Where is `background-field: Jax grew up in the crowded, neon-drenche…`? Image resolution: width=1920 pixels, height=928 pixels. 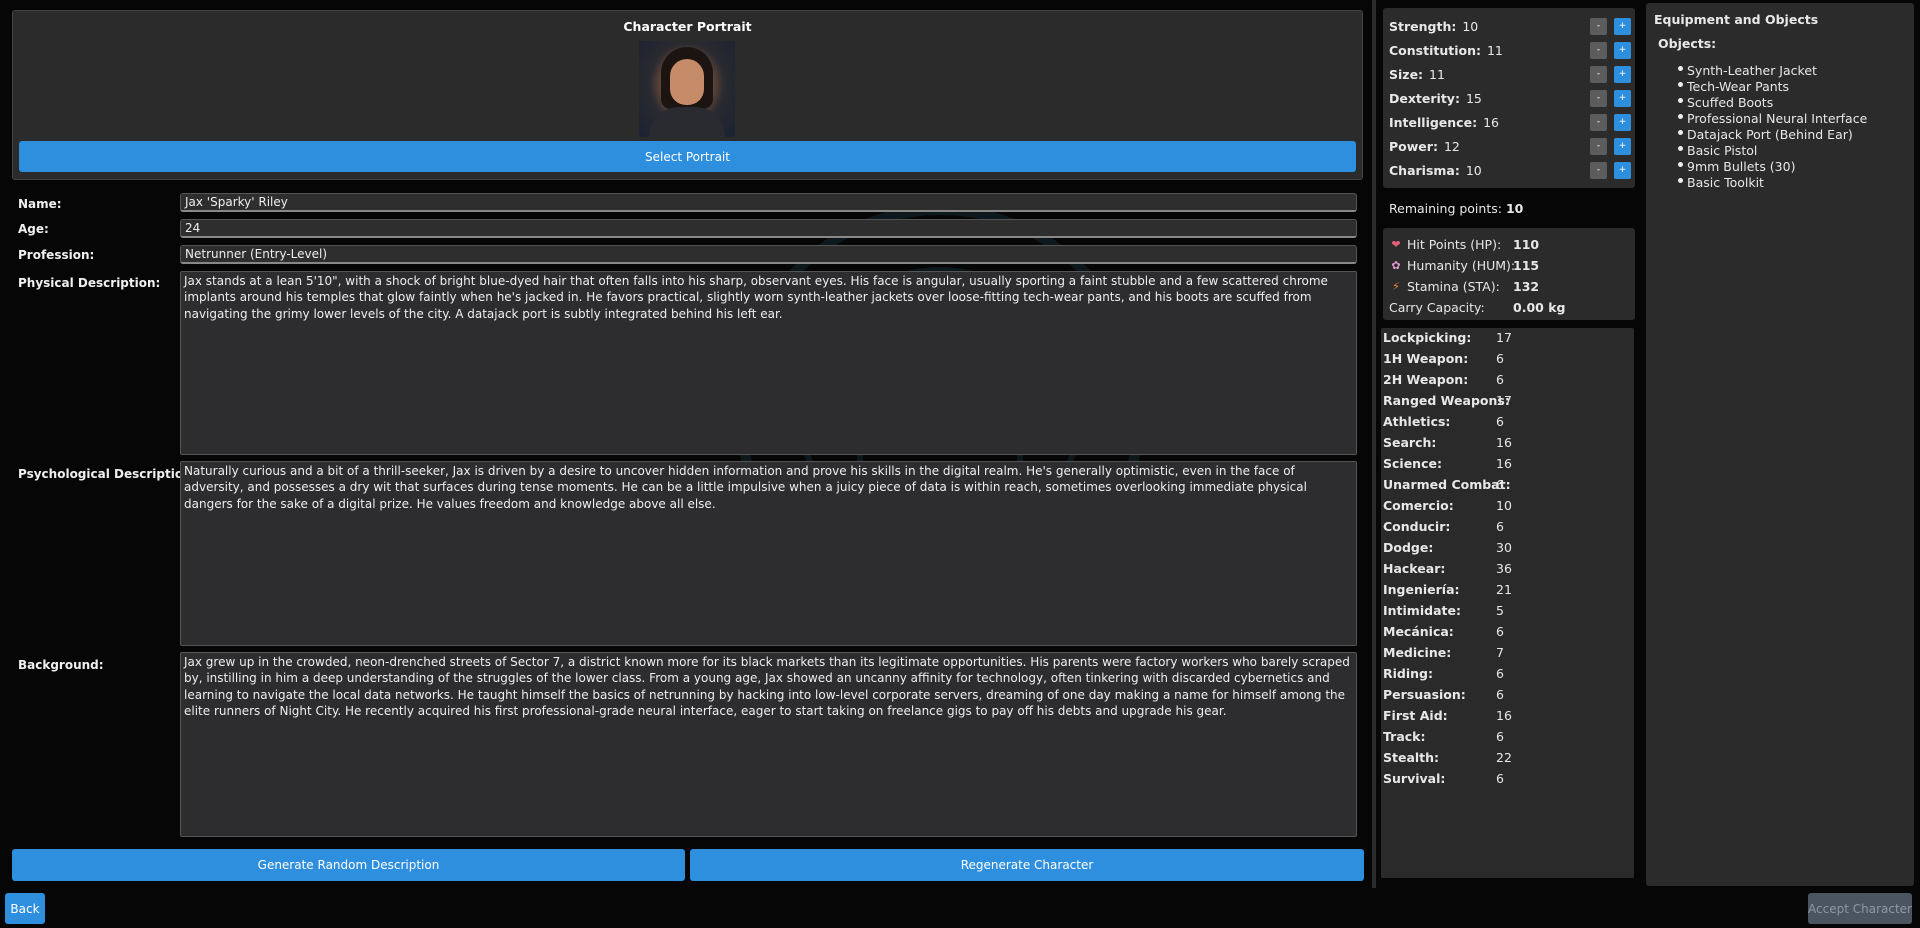 background-field: Jax grew up in the crowded, neon-drenche… is located at coordinates (768, 744).